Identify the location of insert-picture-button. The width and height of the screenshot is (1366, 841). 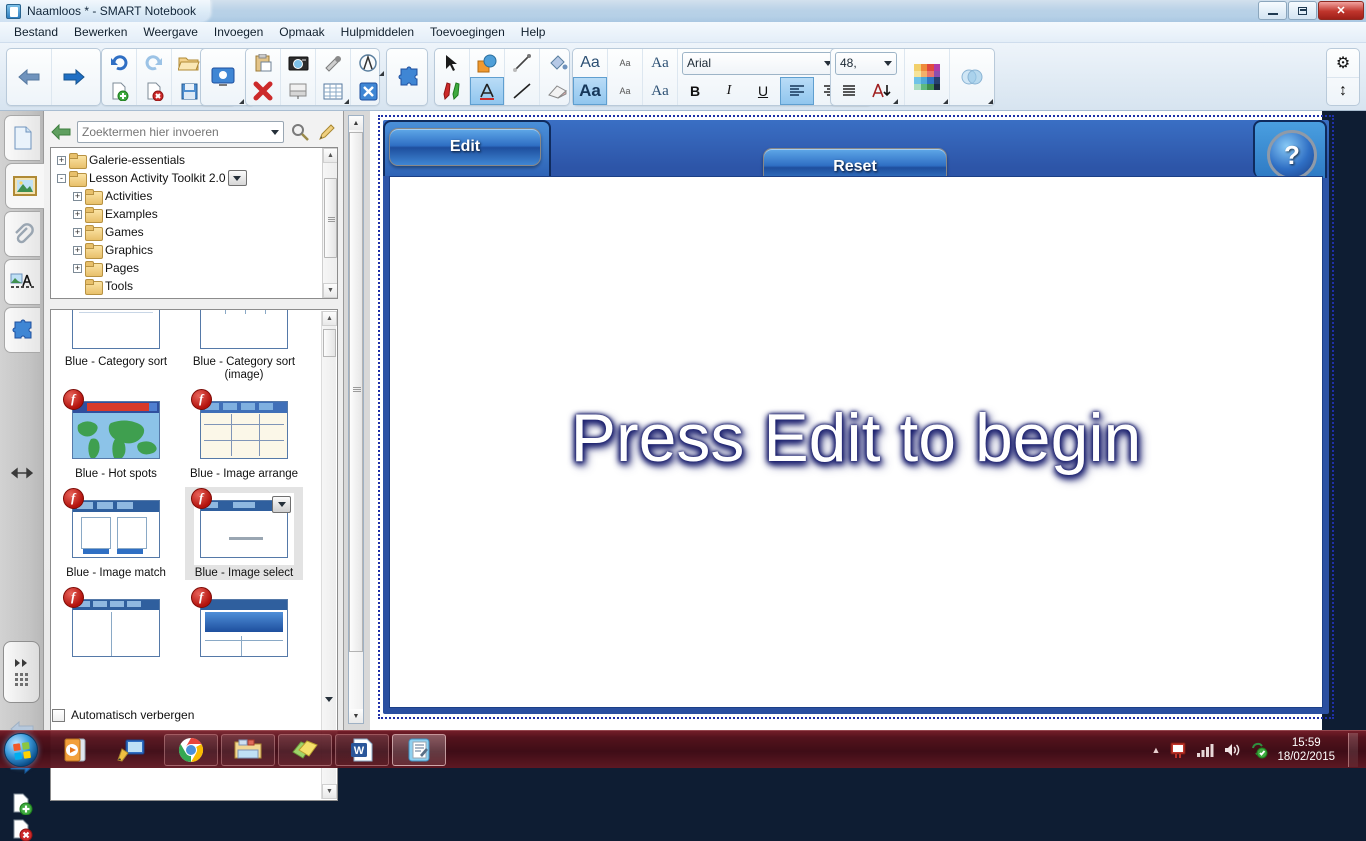
(298, 63).